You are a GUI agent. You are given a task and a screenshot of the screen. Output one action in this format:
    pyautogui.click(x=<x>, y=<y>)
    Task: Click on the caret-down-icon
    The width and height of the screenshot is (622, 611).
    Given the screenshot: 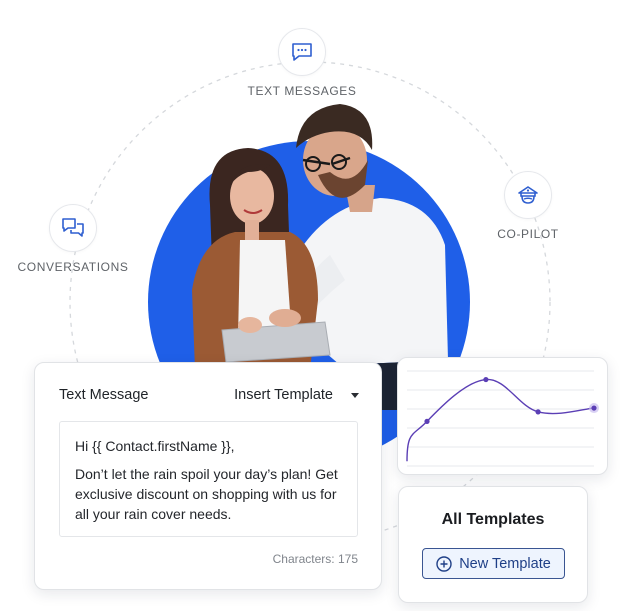 What is the action you would take?
    pyautogui.click(x=355, y=395)
    